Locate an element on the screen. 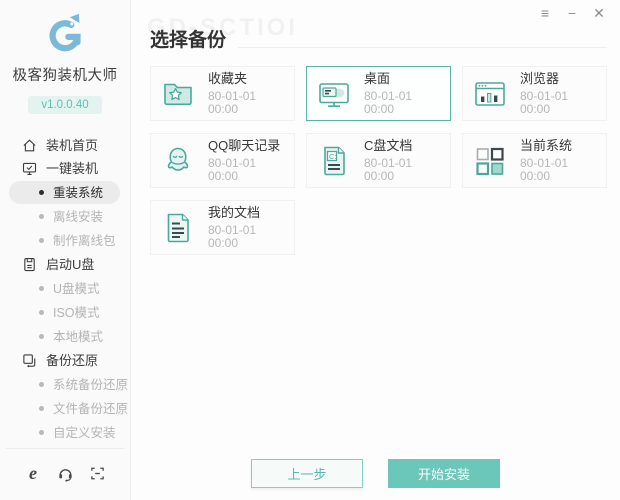 This screenshot has width=620, height=500. backup-card-browser: 浏览器 80-01-01 00:00 is located at coordinates (534, 93).